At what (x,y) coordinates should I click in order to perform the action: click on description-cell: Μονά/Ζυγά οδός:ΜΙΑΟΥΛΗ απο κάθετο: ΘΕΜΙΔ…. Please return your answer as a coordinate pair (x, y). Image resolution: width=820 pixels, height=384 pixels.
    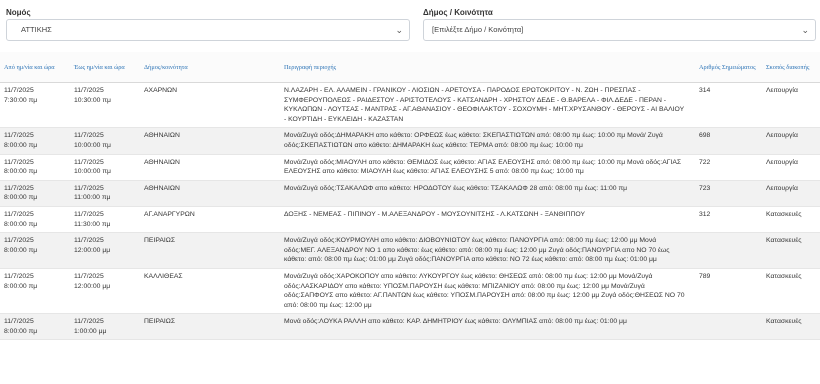
    Looking at the image, I should click on (487, 167).